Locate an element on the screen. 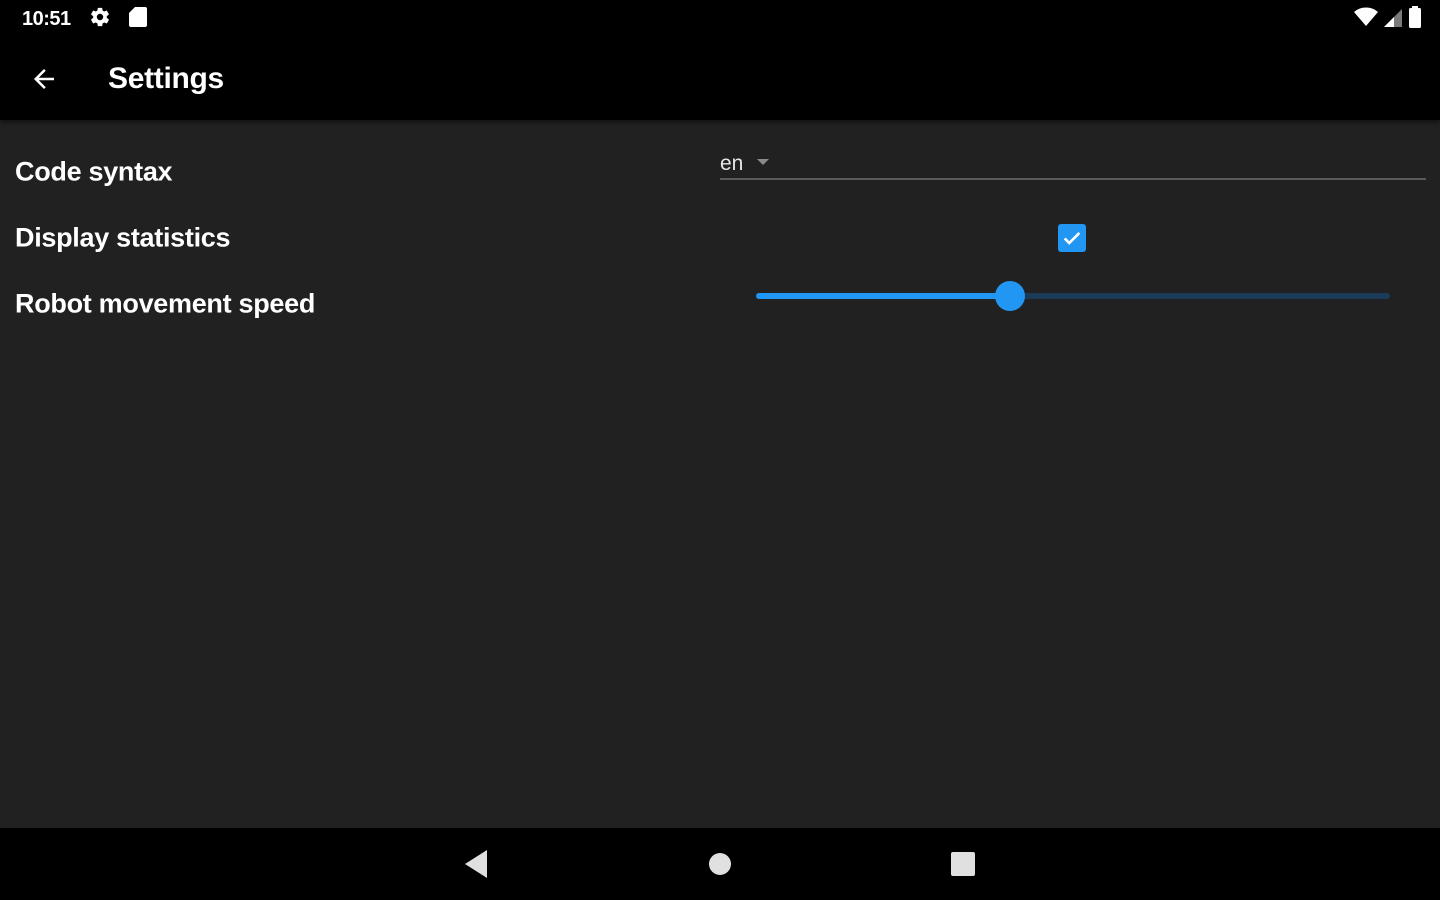 This screenshot has height=900, width=1440. nav-back-button is located at coordinates (476, 864).